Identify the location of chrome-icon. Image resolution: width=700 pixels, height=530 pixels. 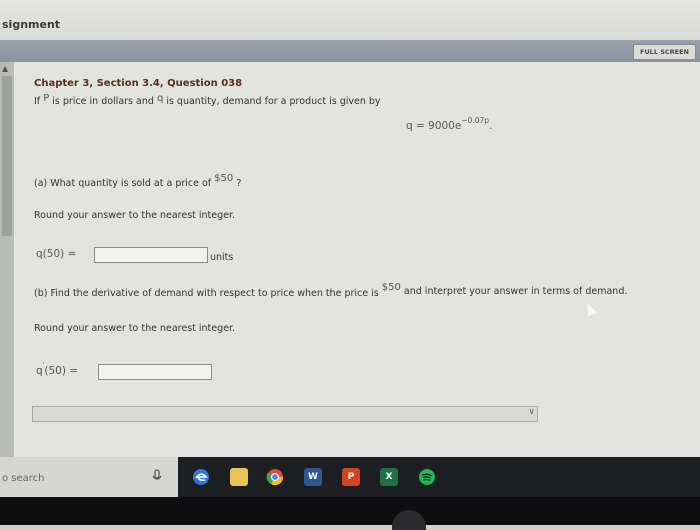
(275, 477).